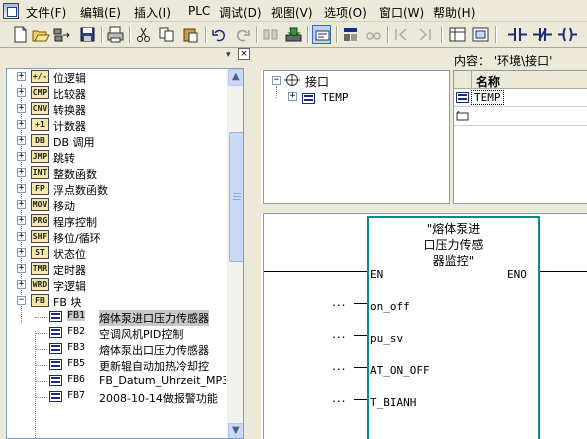 The image size is (587, 439). Describe the element at coordinates (100, 12) in the screenshot. I see `menu-edit: 编辑(E)` at that location.